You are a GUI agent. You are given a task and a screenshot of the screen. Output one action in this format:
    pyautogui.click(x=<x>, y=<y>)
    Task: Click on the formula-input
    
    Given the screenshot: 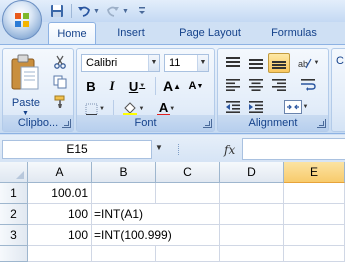 What is the action you would take?
    pyautogui.click(x=293, y=149)
    